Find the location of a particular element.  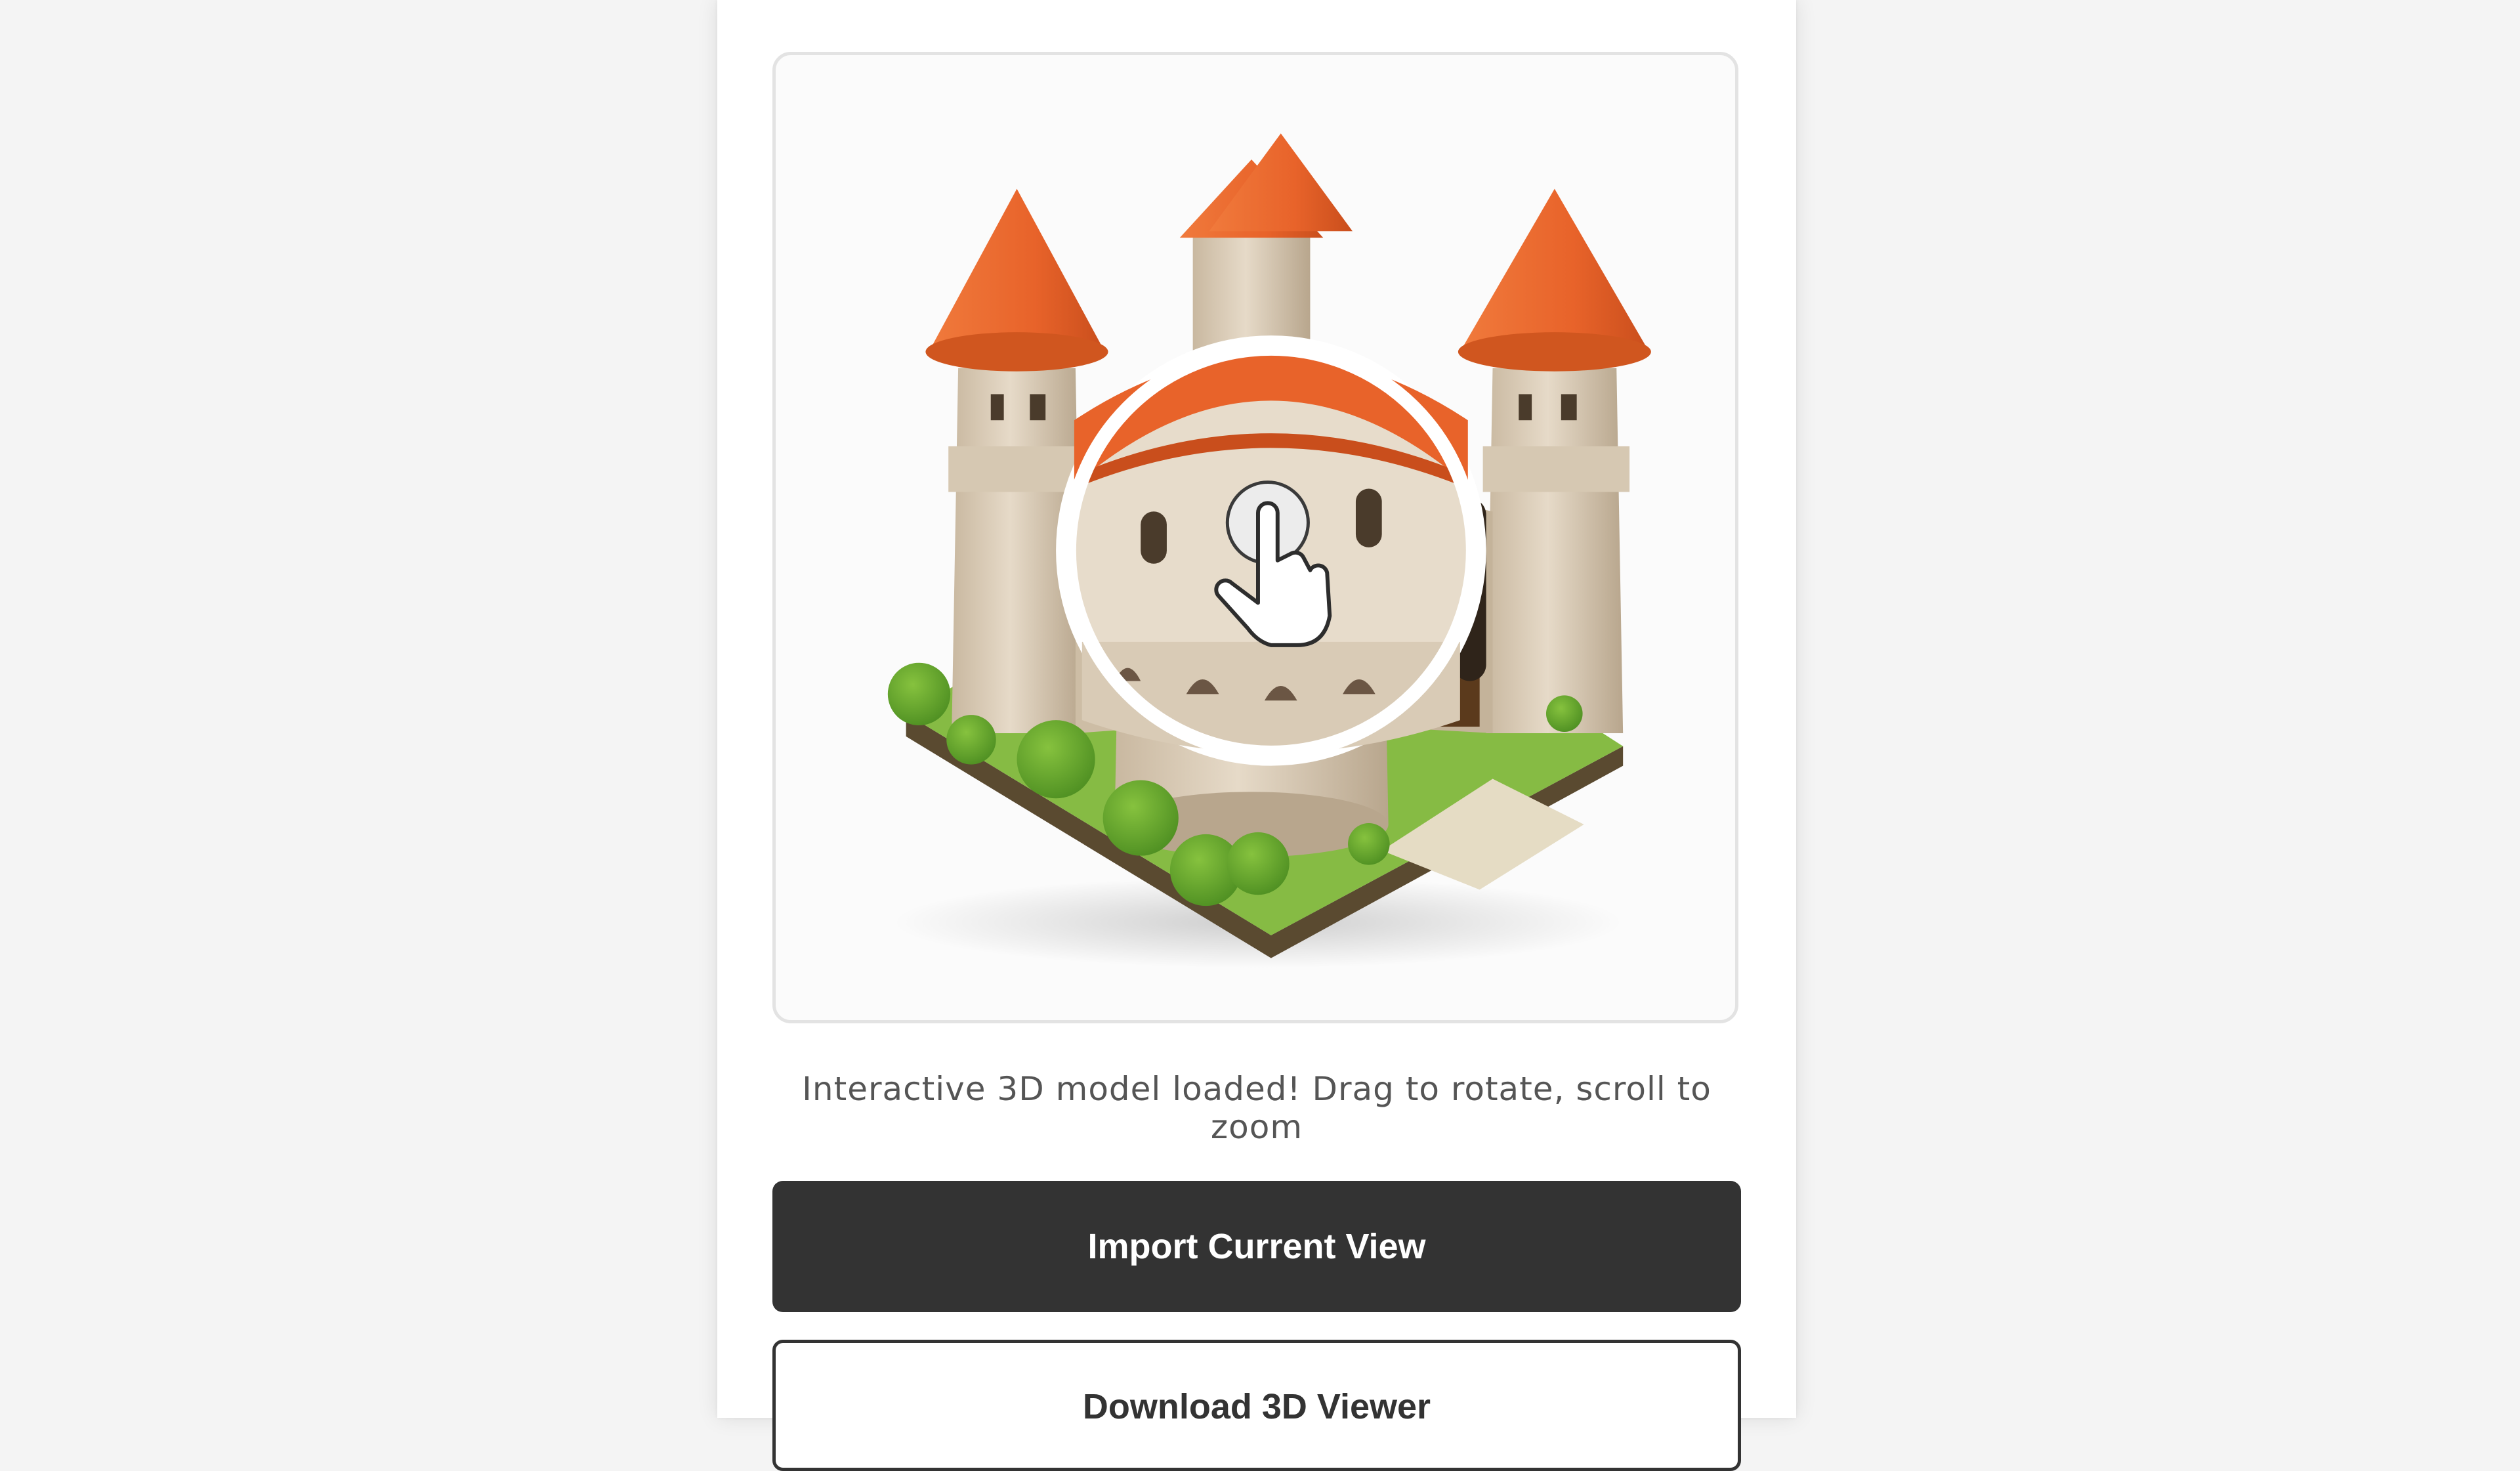

import-button-label: Import Current View is located at coordinates (1256, 1247).